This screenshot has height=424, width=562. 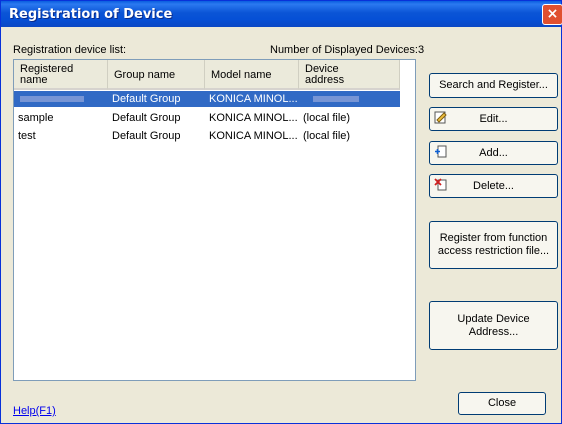 I want to click on redacted-name-blur, so click(x=52, y=99).